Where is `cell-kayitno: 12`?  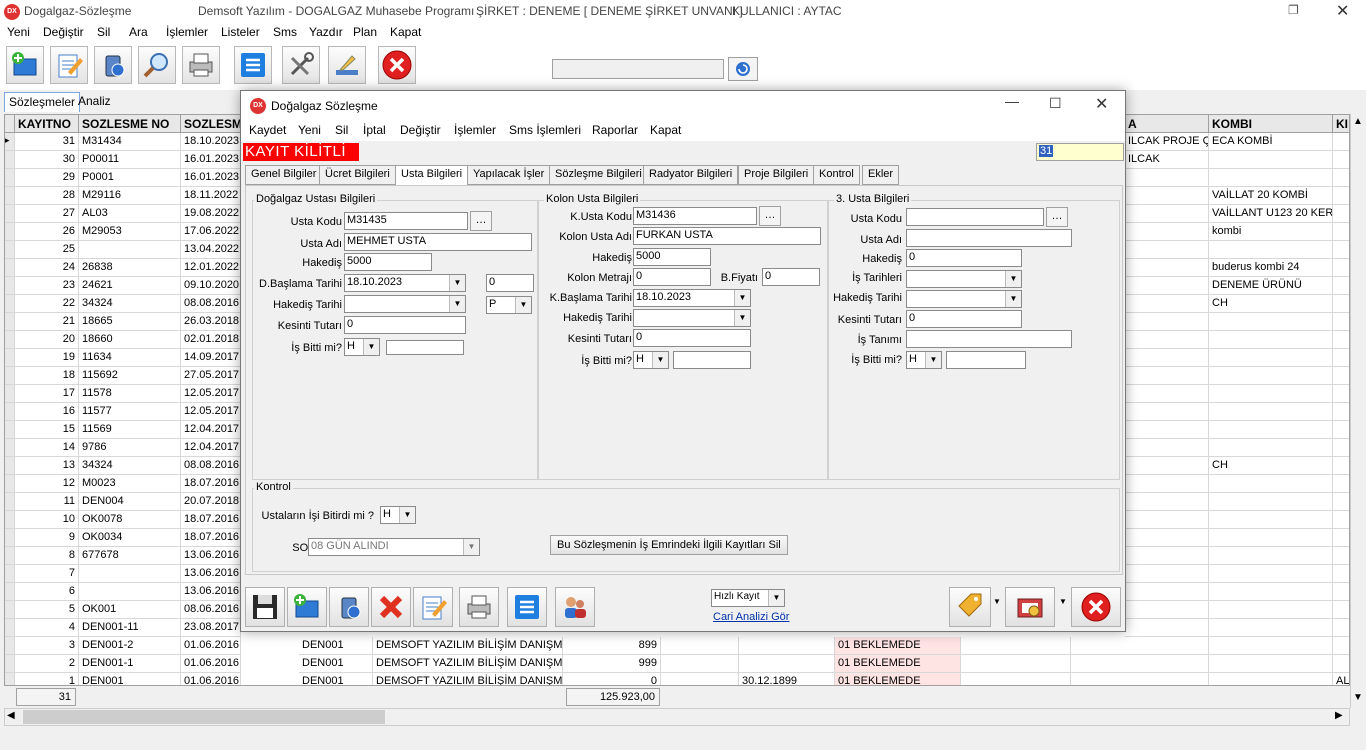
cell-kayitno: 12 is located at coordinates (47, 484).